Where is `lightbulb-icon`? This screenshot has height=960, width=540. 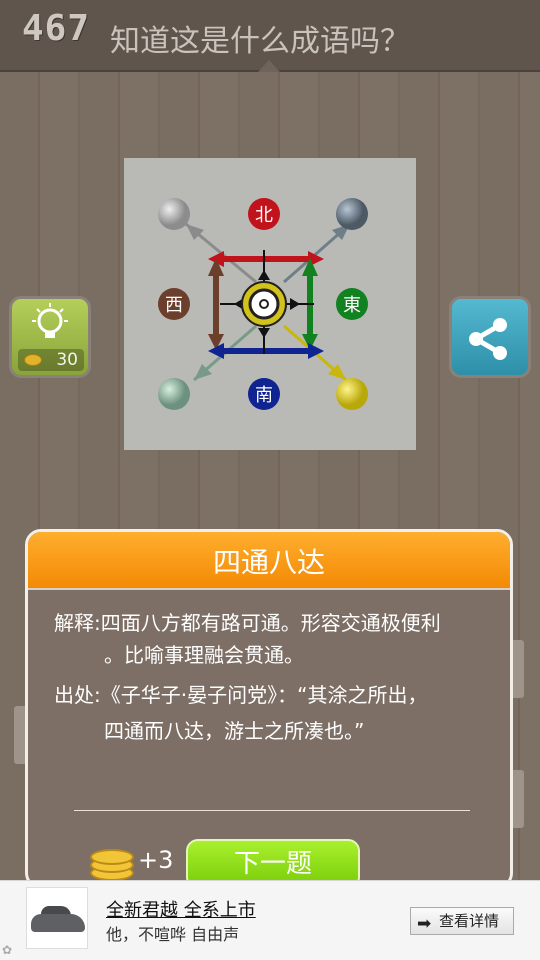
lightbulb-icon is located at coordinates (50, 320).